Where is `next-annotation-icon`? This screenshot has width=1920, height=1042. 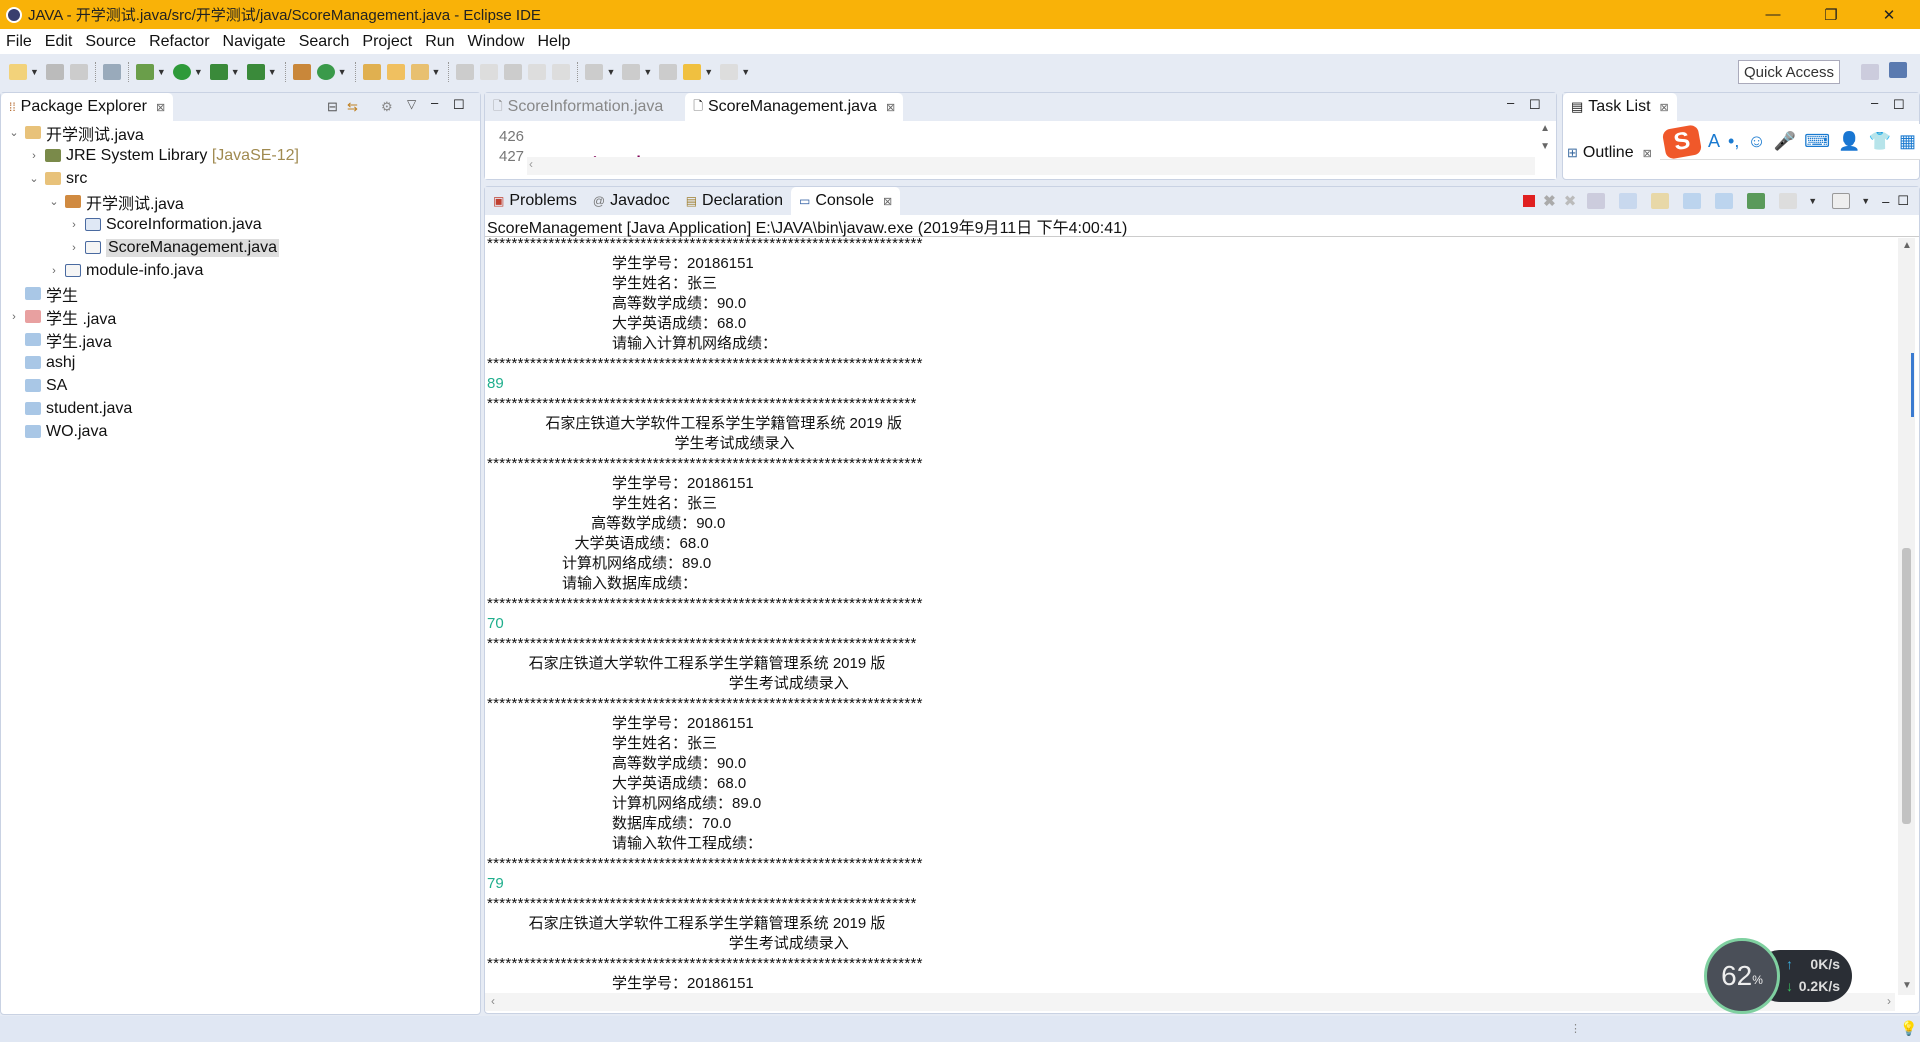
next-annotation-icon is located at coordinates (594, 72).